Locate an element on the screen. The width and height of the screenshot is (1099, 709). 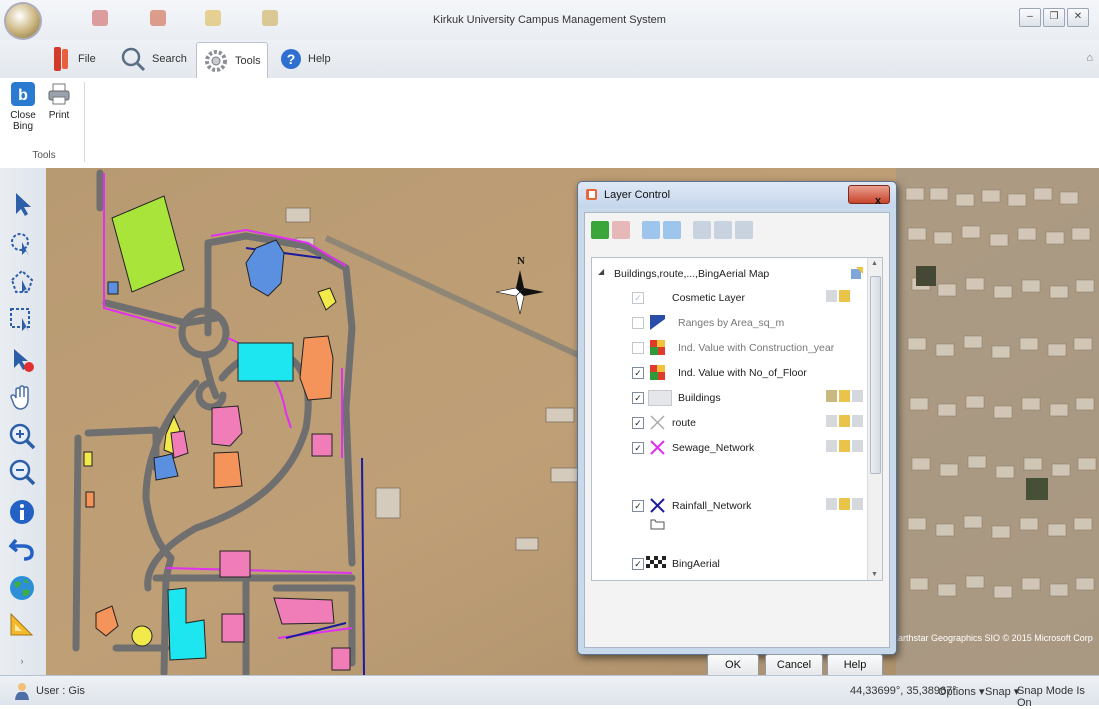
layer-row-no-of-floor: ✓ Ind. Value with No_of_Floor is located at coordinates (730, 373).